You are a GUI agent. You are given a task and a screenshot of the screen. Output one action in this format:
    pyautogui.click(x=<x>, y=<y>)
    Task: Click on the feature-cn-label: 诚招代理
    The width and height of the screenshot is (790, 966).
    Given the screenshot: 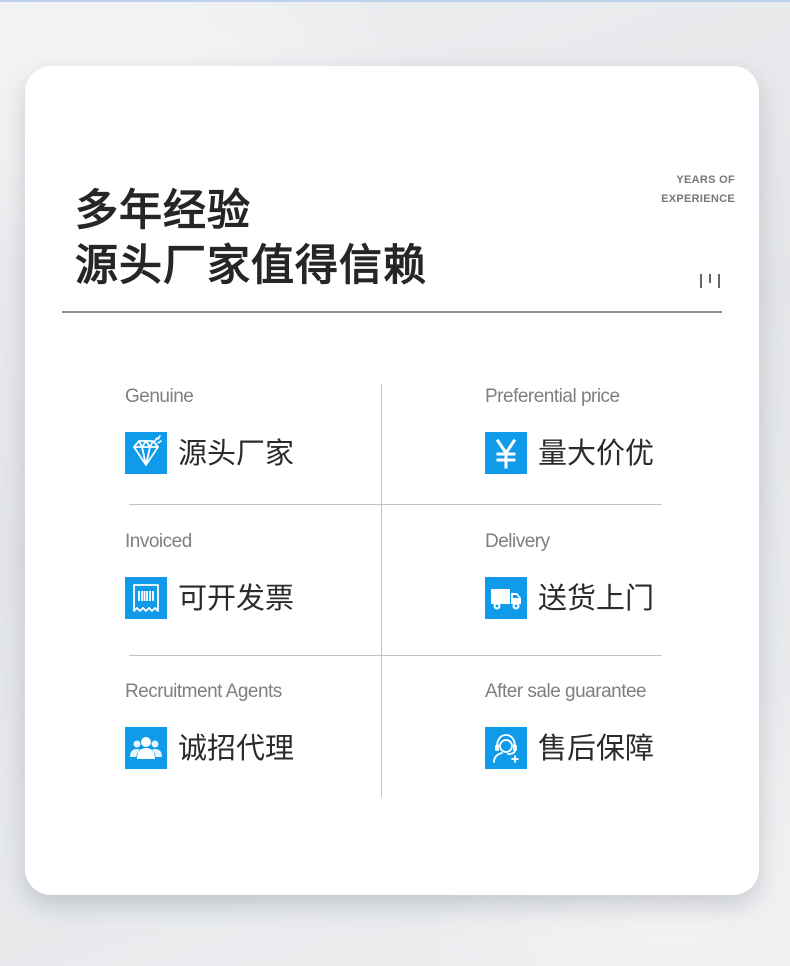 What is the action you would take?
    pyautogui.click(x=236, y=748)
    